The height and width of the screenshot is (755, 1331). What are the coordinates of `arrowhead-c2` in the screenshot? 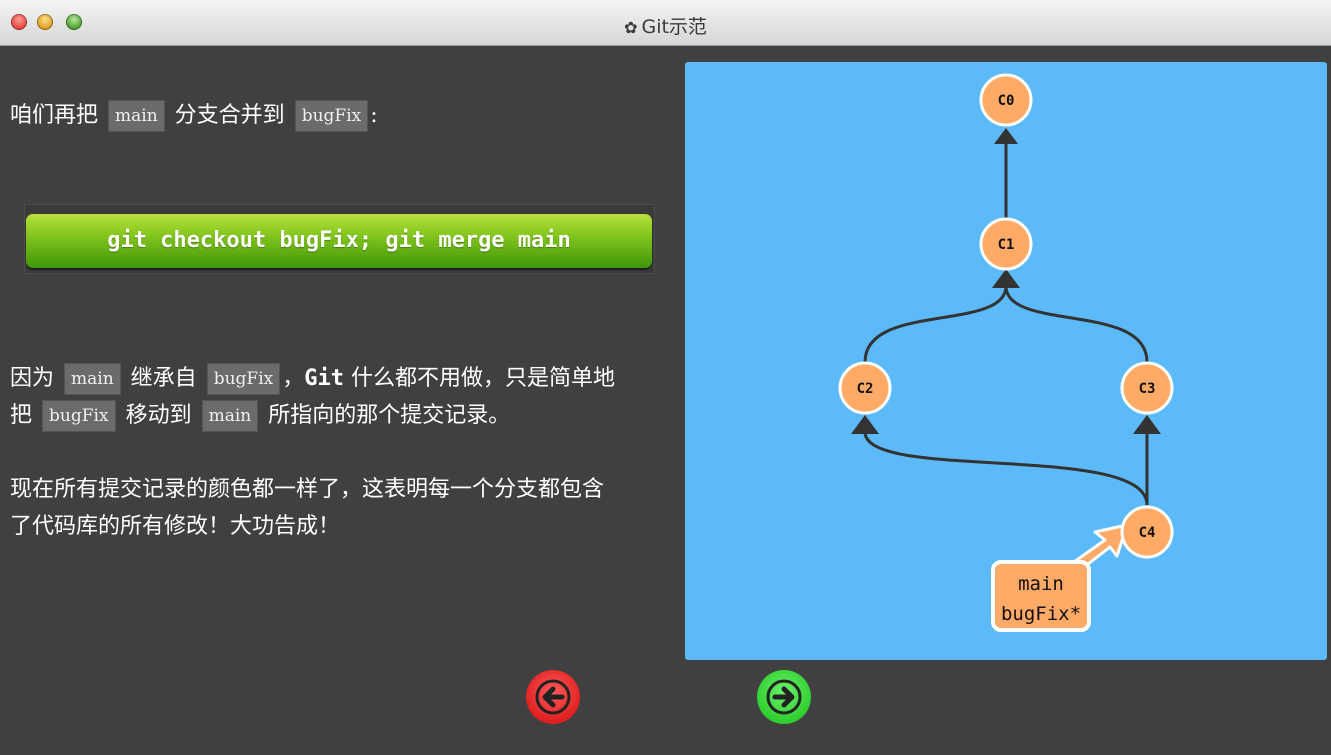 It's located at (865, 424).